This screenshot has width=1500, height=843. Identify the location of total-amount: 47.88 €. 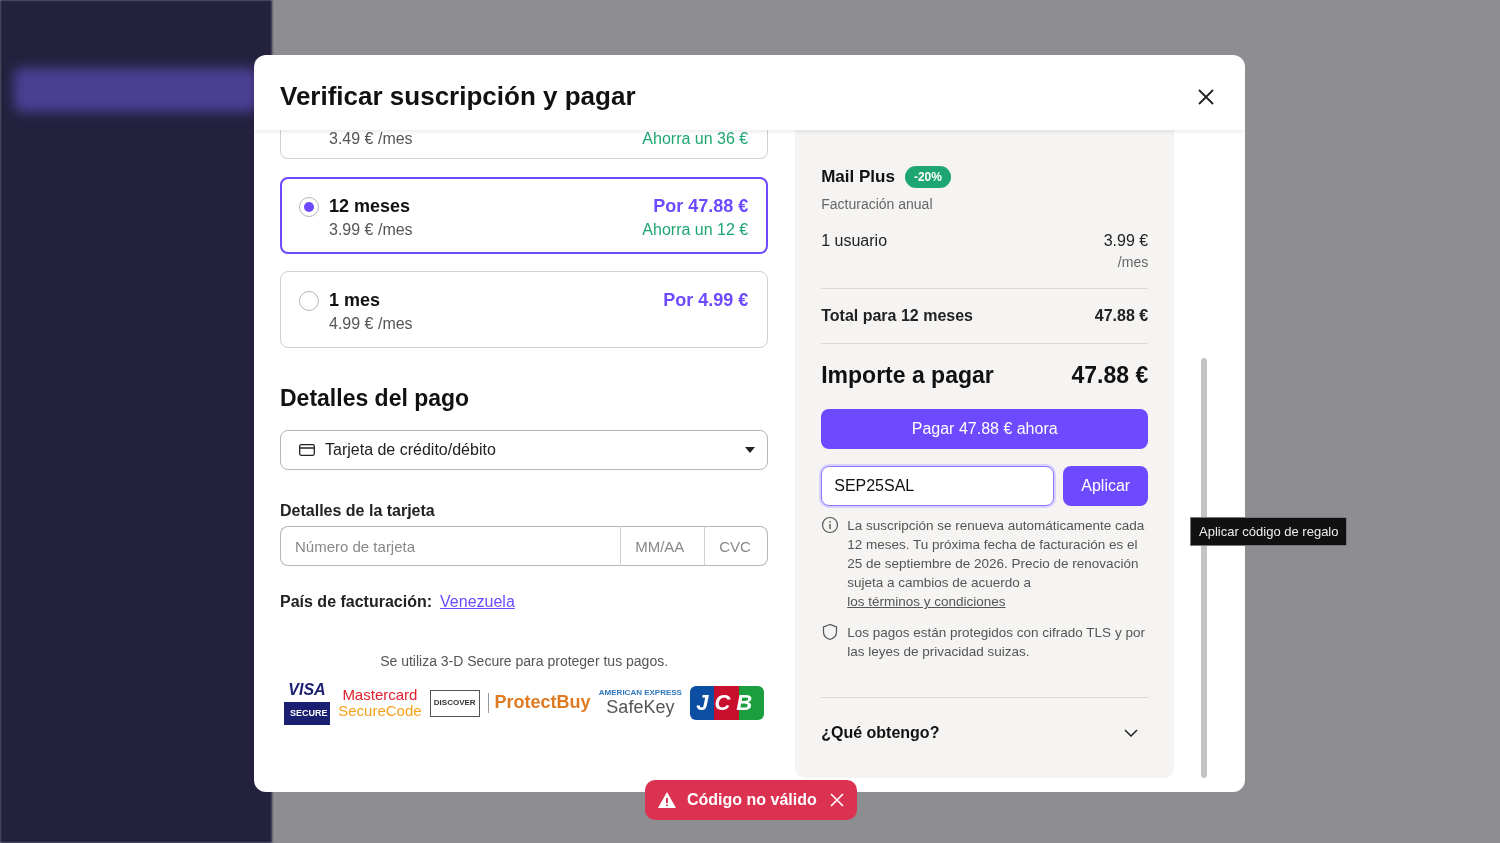
(1121, 316).